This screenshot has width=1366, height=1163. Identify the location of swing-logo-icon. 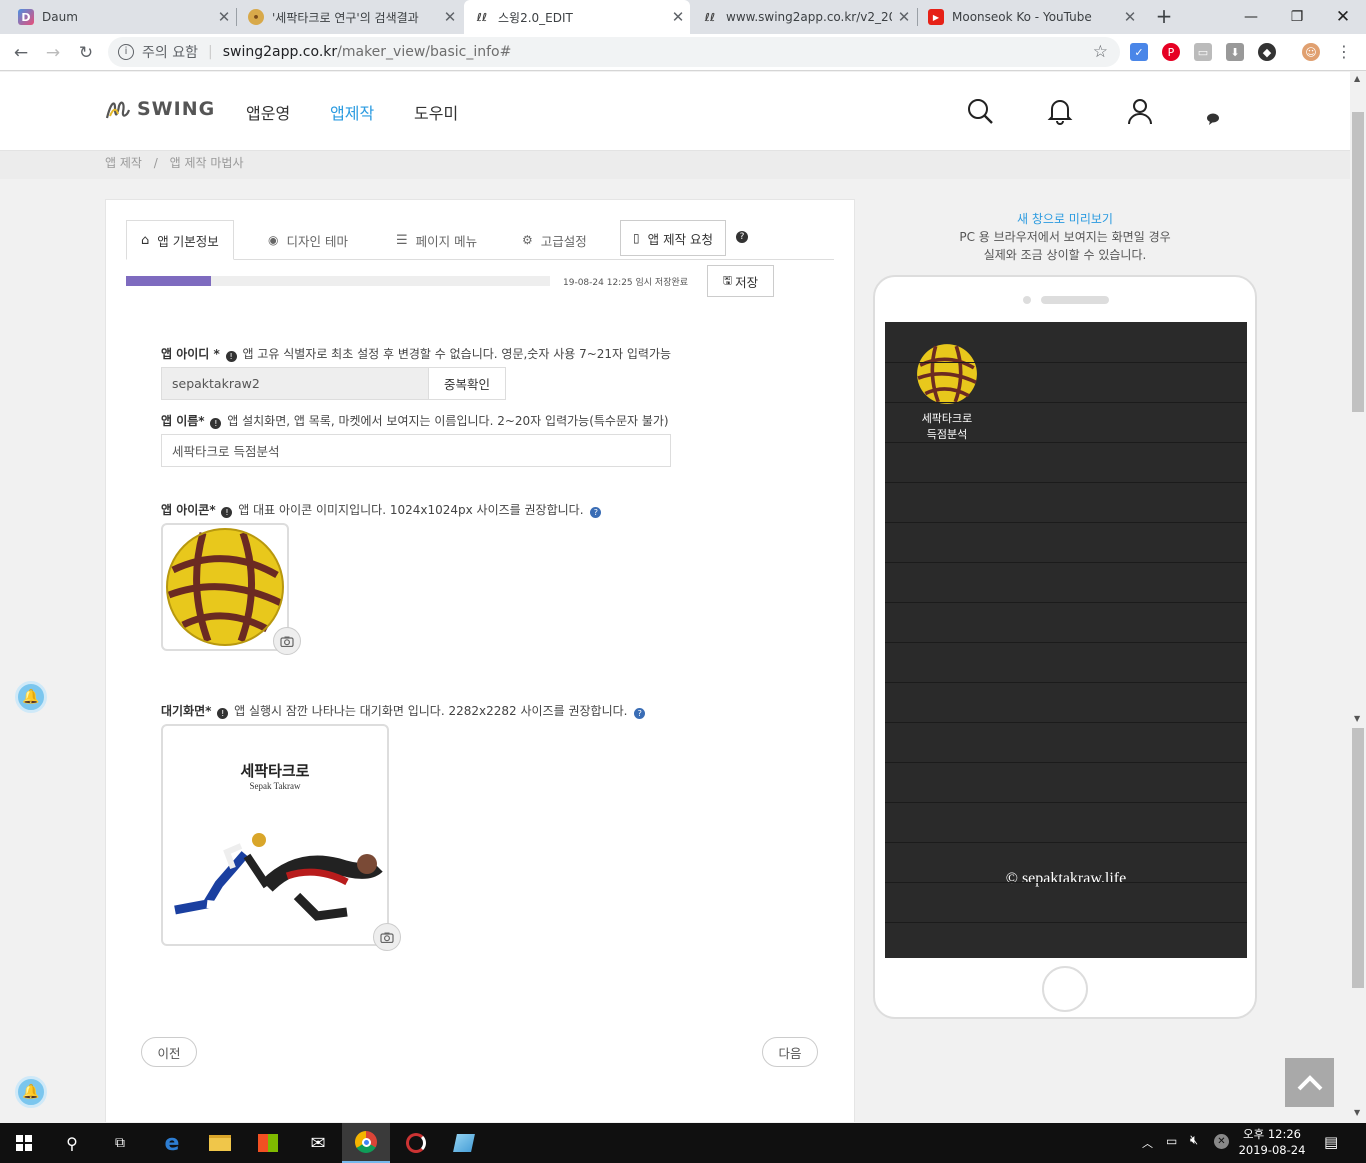
(118, 110).